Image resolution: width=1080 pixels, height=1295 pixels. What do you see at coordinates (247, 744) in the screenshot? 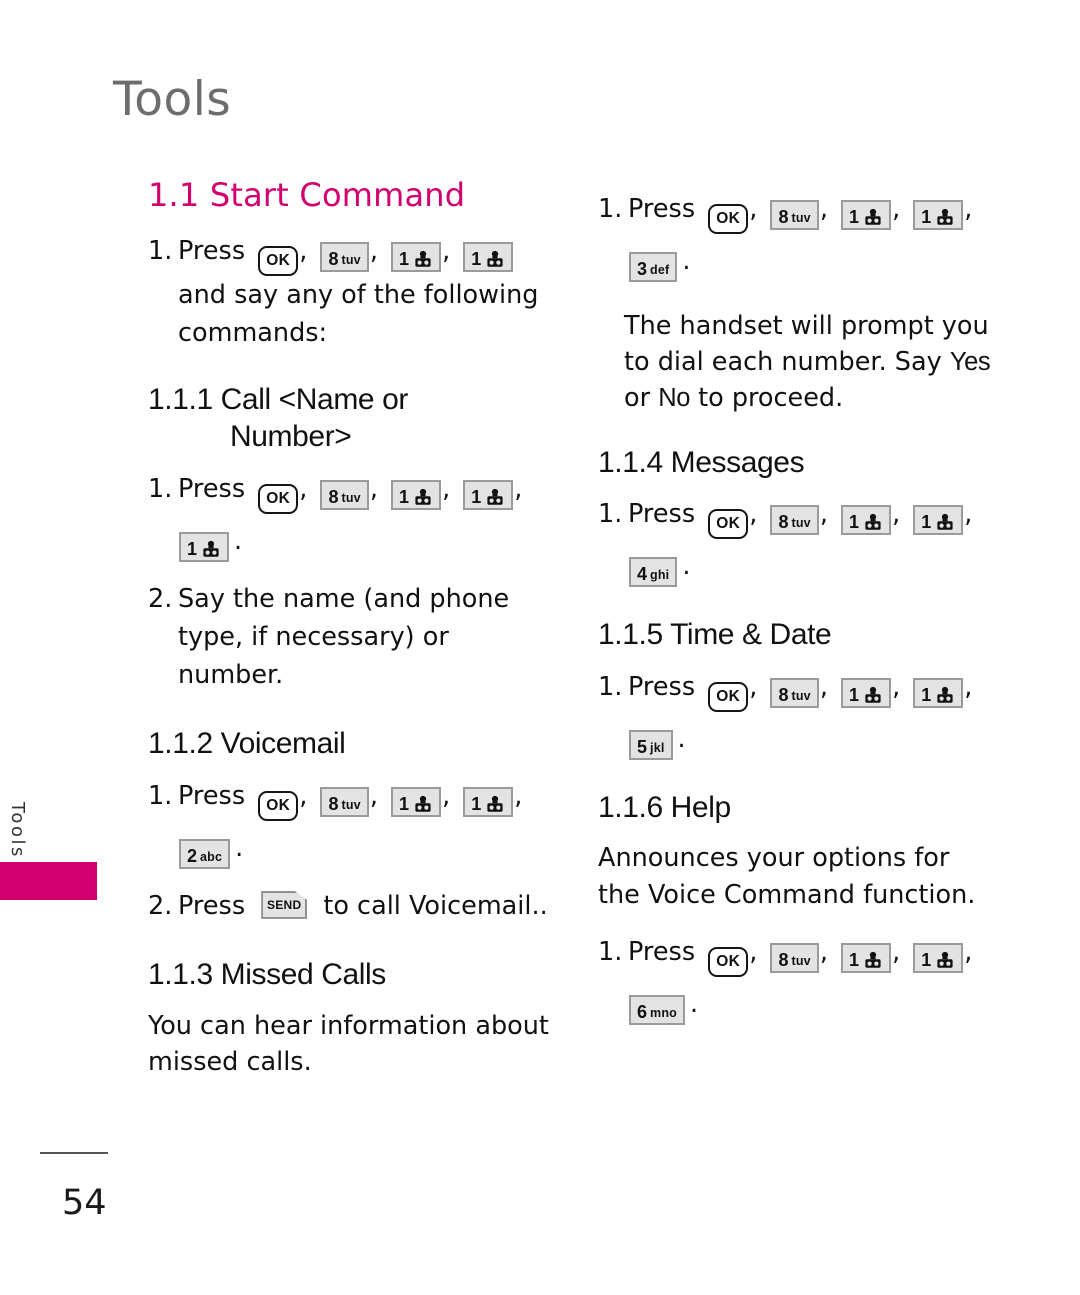
I see `heading-1-1-2: 1.1.2 Voicemail` at bounding box center [247, 744].